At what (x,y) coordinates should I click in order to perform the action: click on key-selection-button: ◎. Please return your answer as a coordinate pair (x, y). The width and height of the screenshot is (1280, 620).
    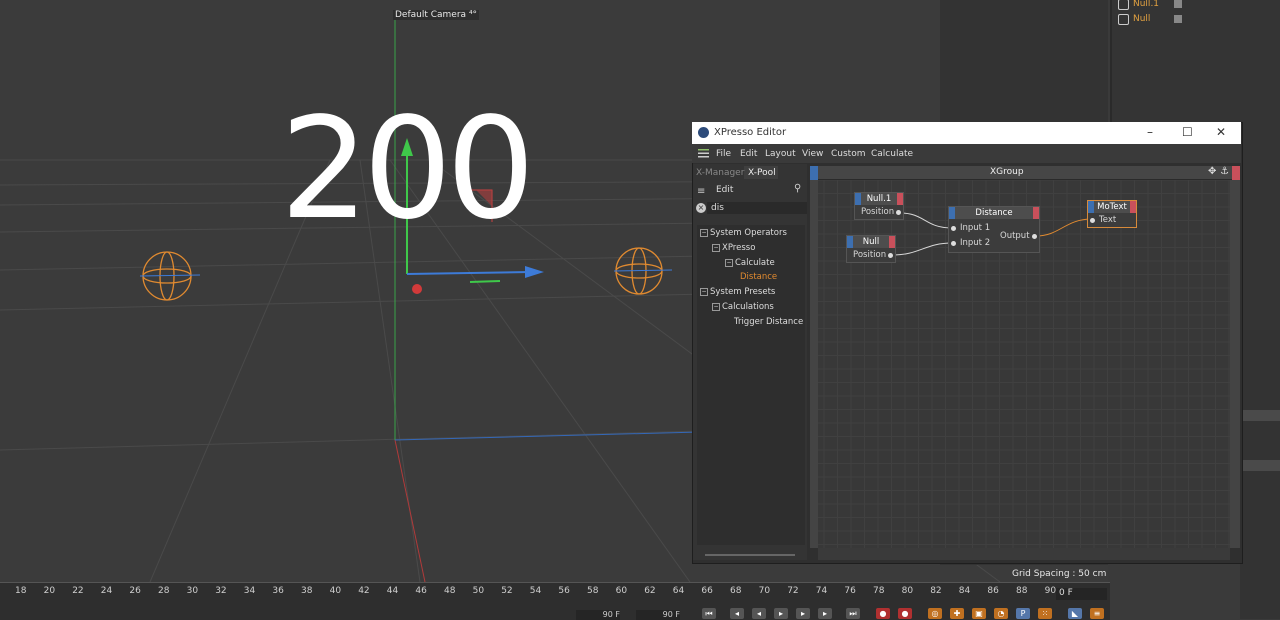
    Looking at the image, I should click on (935, 613).